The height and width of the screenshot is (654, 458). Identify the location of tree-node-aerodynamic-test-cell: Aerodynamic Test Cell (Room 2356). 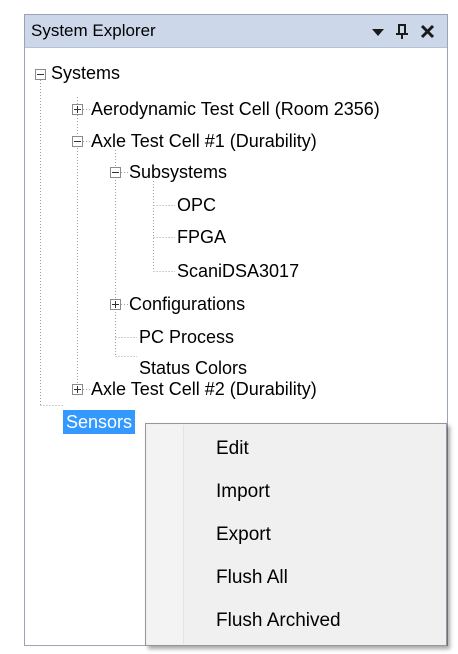
(235, 109).